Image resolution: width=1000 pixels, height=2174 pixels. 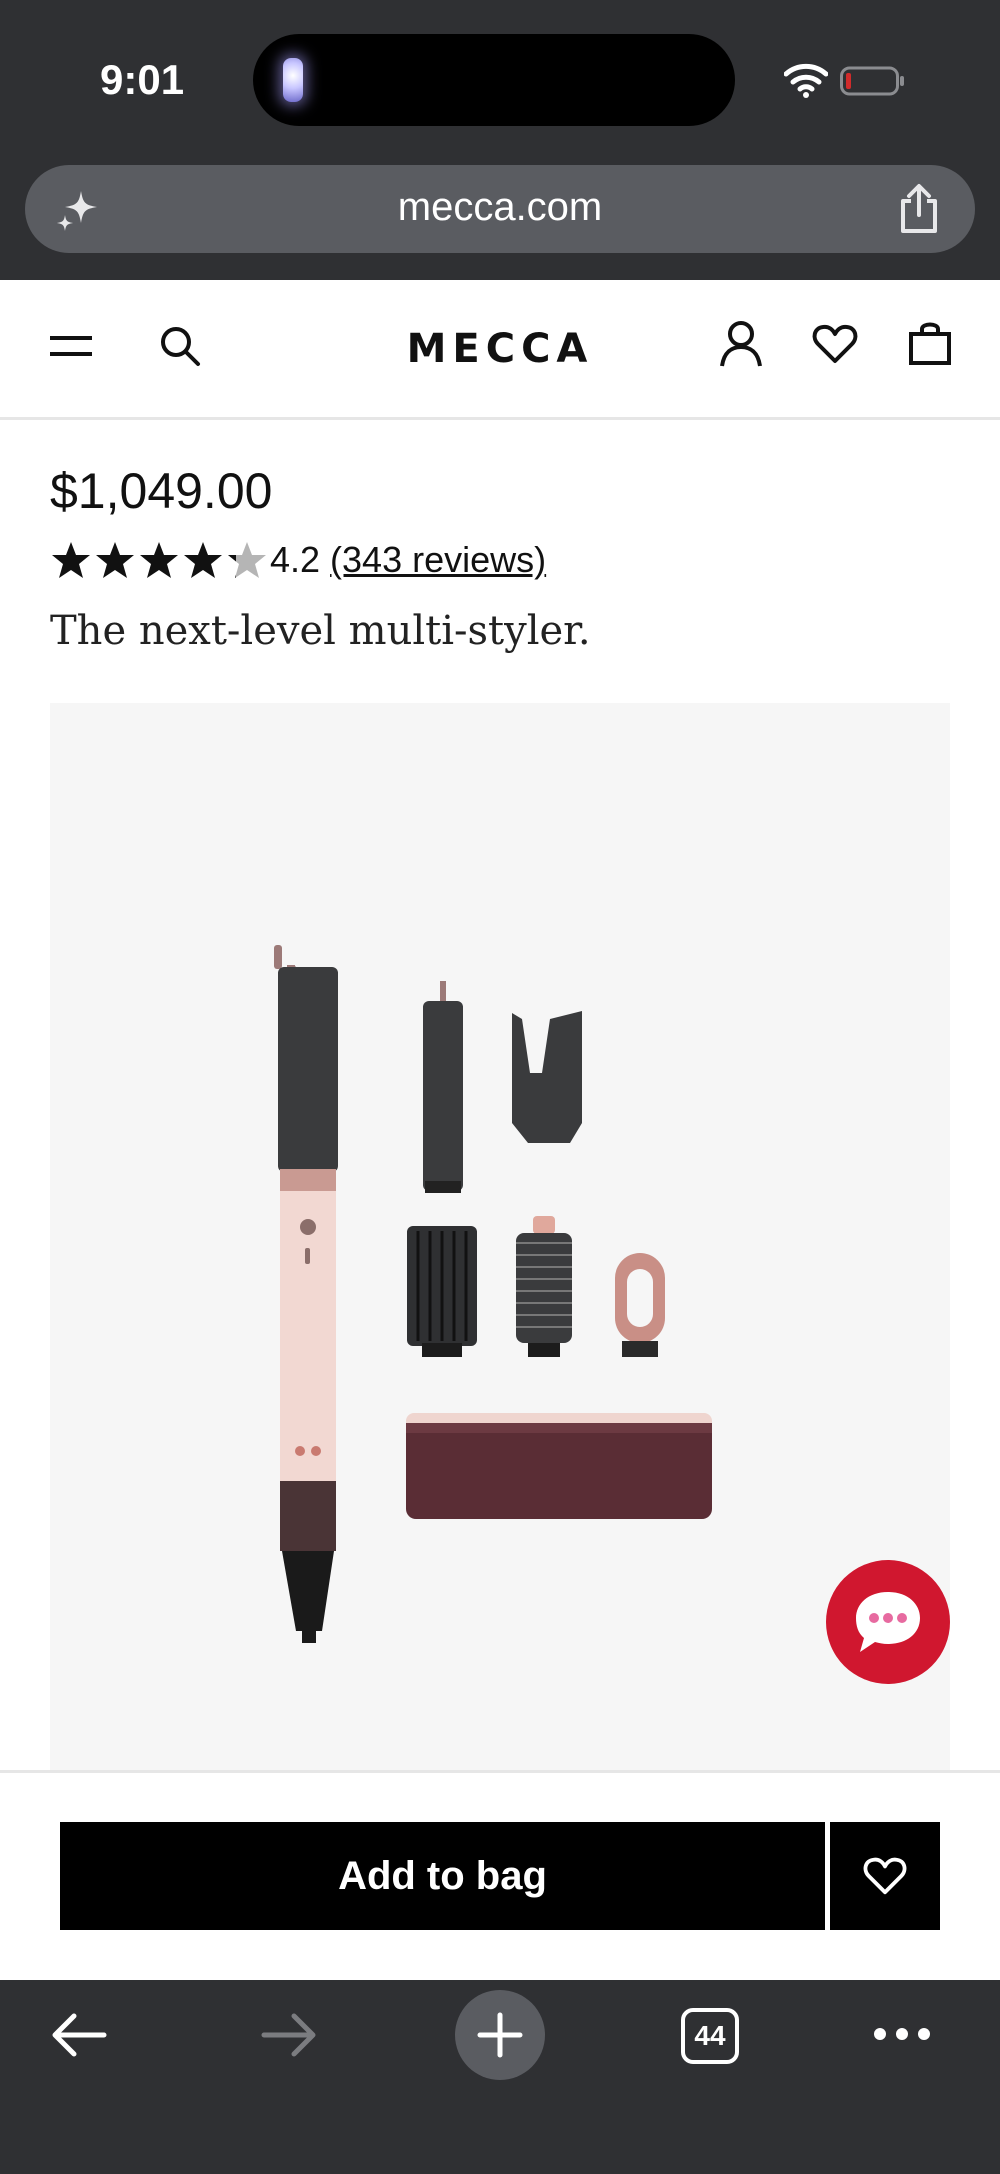 What do you see at coordinates (142, 79) in the screenshot?
I see `status-time: 9:01` at bounding box center [142, 79].